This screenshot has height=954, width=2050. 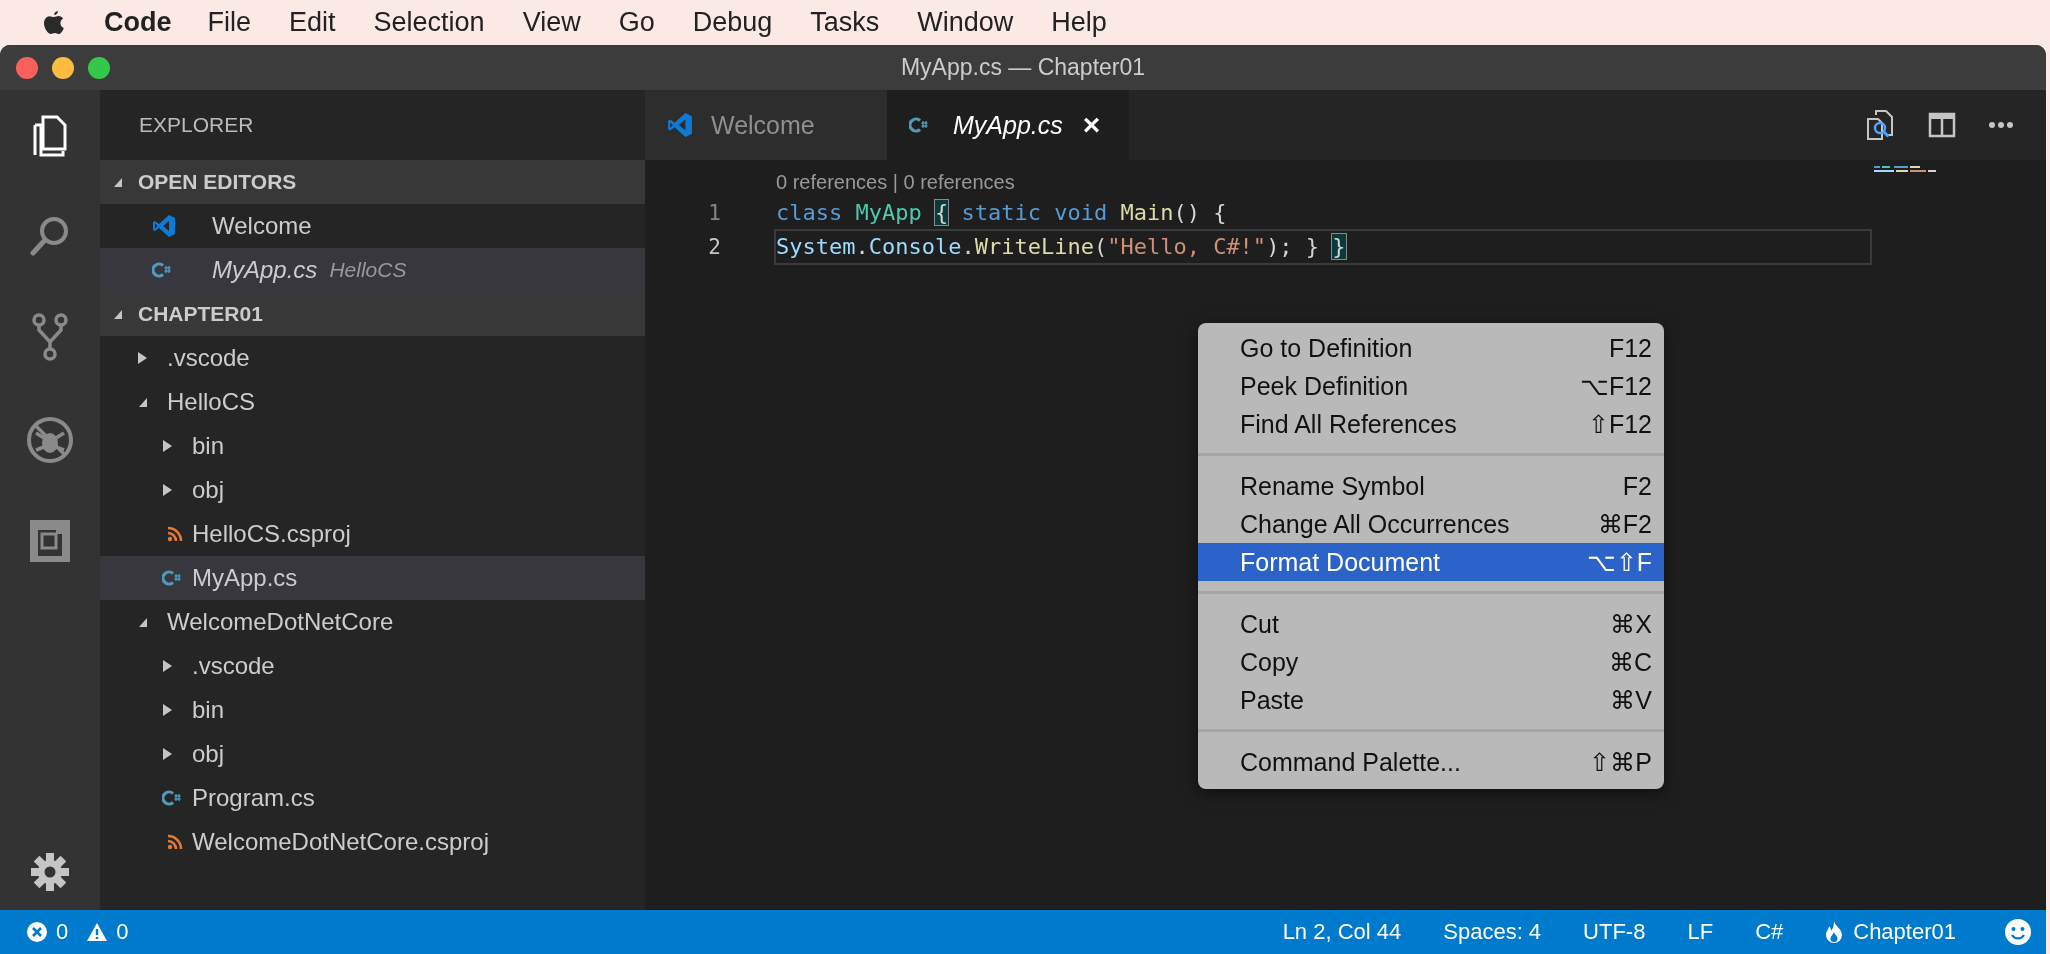 I want to click on menu-item: Go, so click(x=636, y=22).